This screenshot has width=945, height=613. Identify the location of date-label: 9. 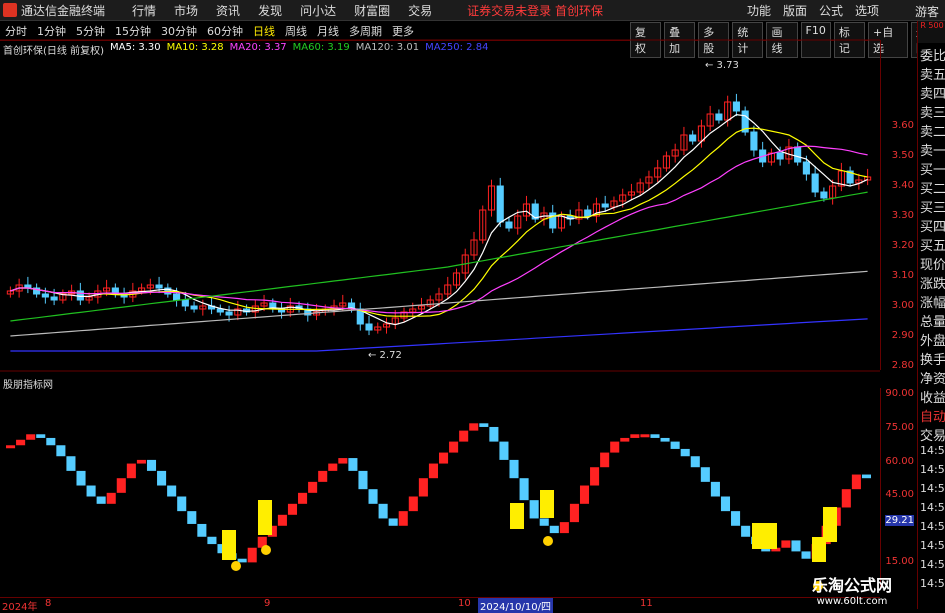
(267, 603).